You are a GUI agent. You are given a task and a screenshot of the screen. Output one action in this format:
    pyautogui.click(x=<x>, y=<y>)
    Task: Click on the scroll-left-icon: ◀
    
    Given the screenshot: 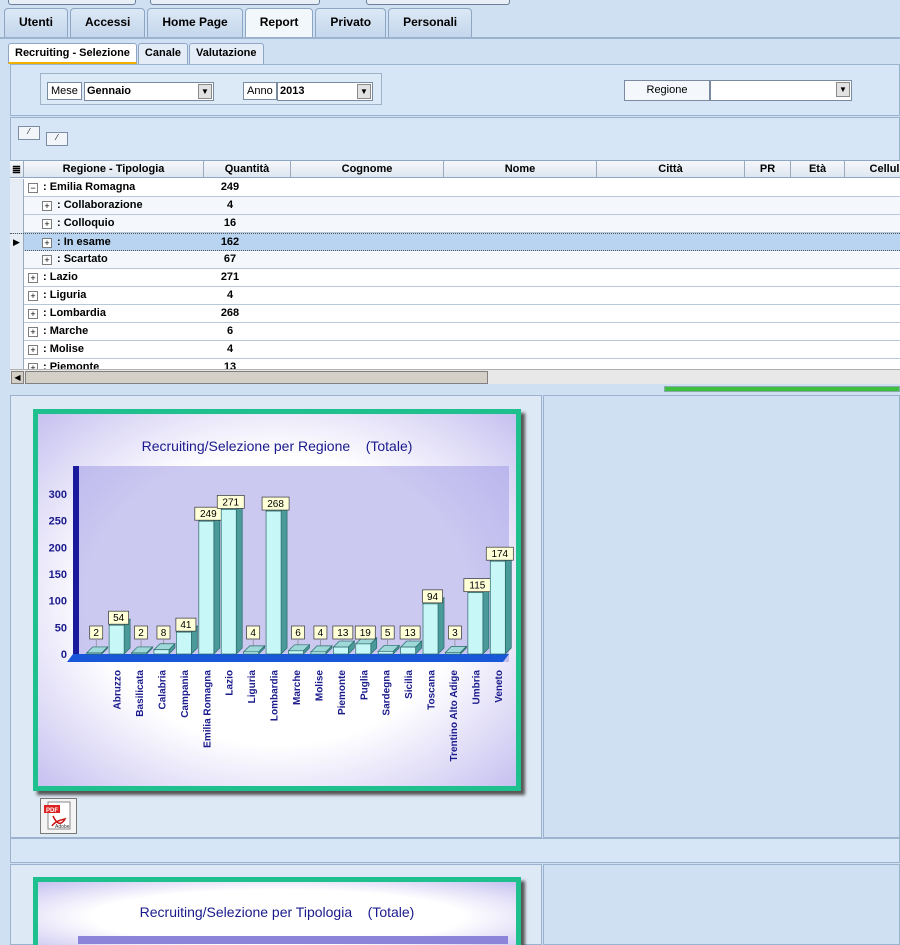 What is the action you would take?
    pyautogui.click(x=17, y=377)
    